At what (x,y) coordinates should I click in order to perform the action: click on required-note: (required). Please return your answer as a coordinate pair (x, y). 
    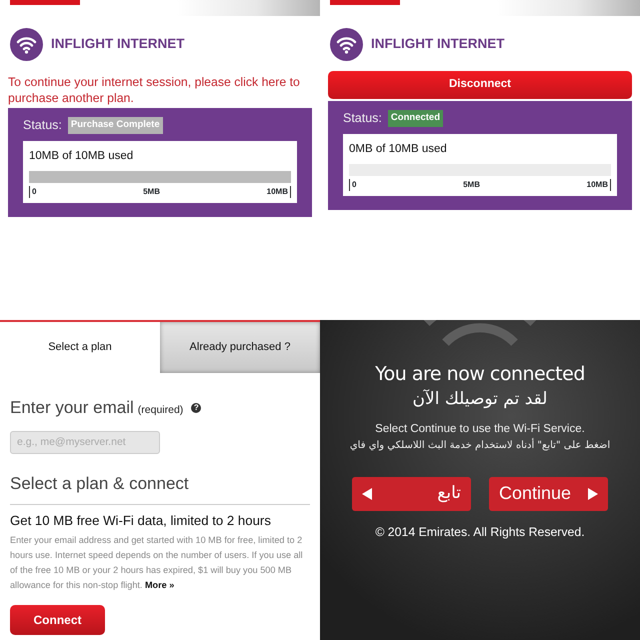
    Looking at the image, I should click on (161, 410).